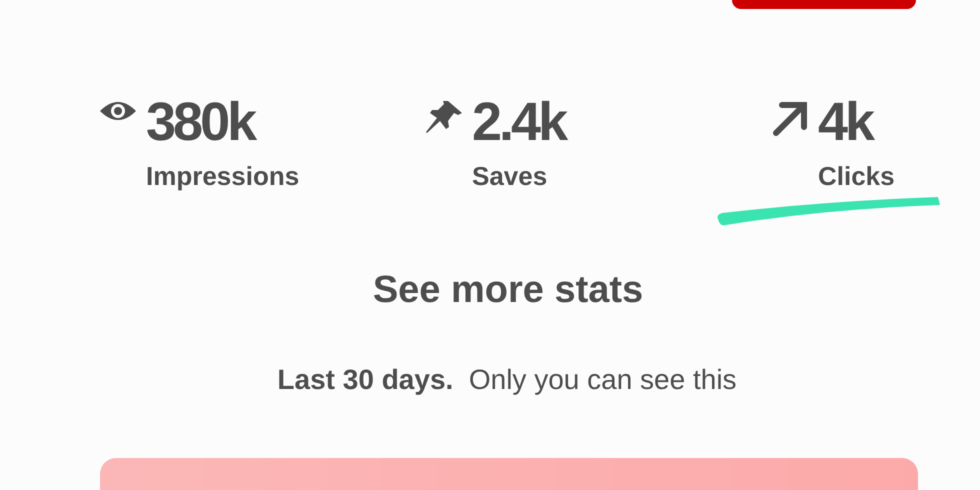 The image size is (980, 490). What do you see at coordinates (519, 122) in the screenshot?
I see `stat-value: 2.4k` at bounding box center [519, 122].